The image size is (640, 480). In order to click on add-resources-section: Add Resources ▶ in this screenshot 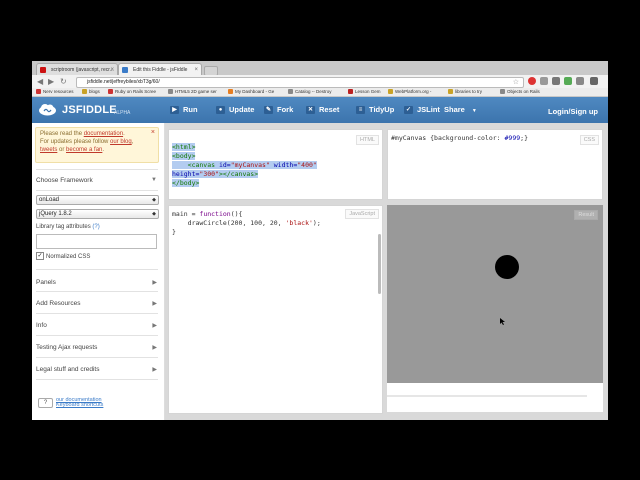, I will do `click(96, 303)`.